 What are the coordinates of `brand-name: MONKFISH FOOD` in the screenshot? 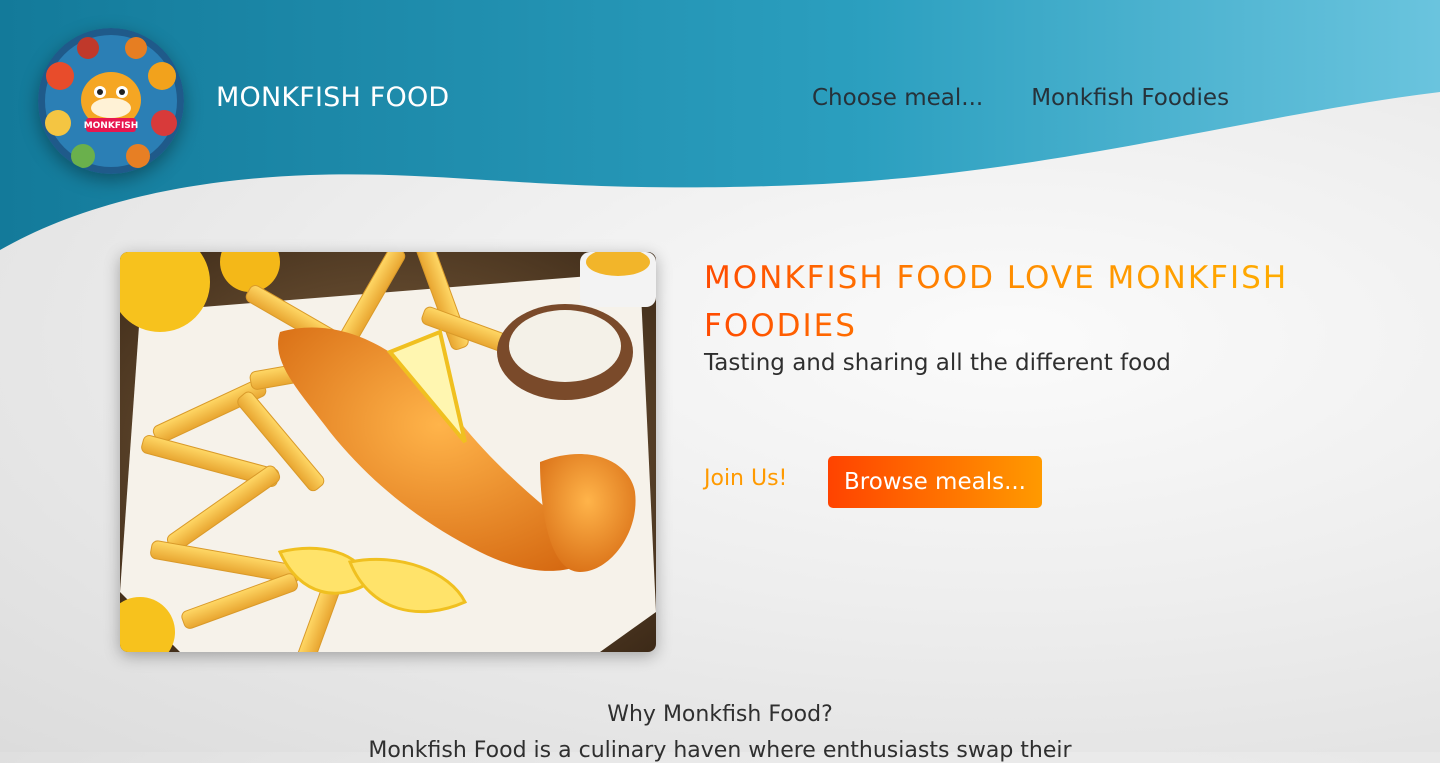 It's located at (332, 97).